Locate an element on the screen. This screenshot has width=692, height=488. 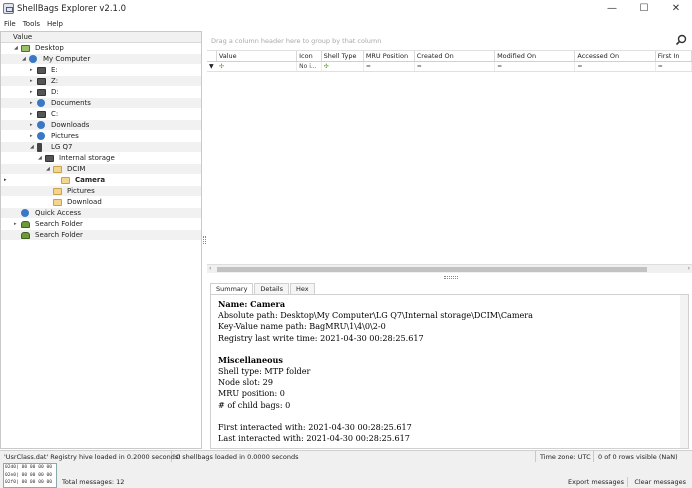
tree-item: ▸ C: is located at coordinates (101, 114).